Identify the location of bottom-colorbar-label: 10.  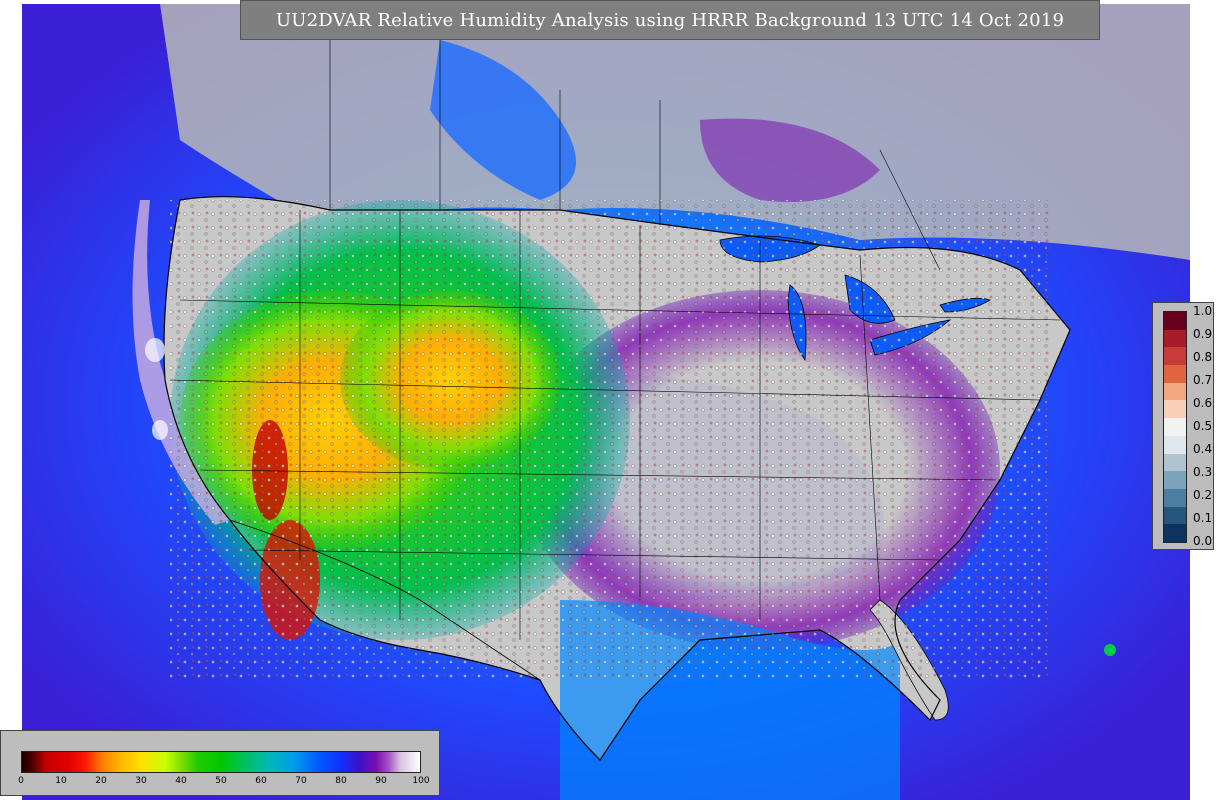
(61, 781).